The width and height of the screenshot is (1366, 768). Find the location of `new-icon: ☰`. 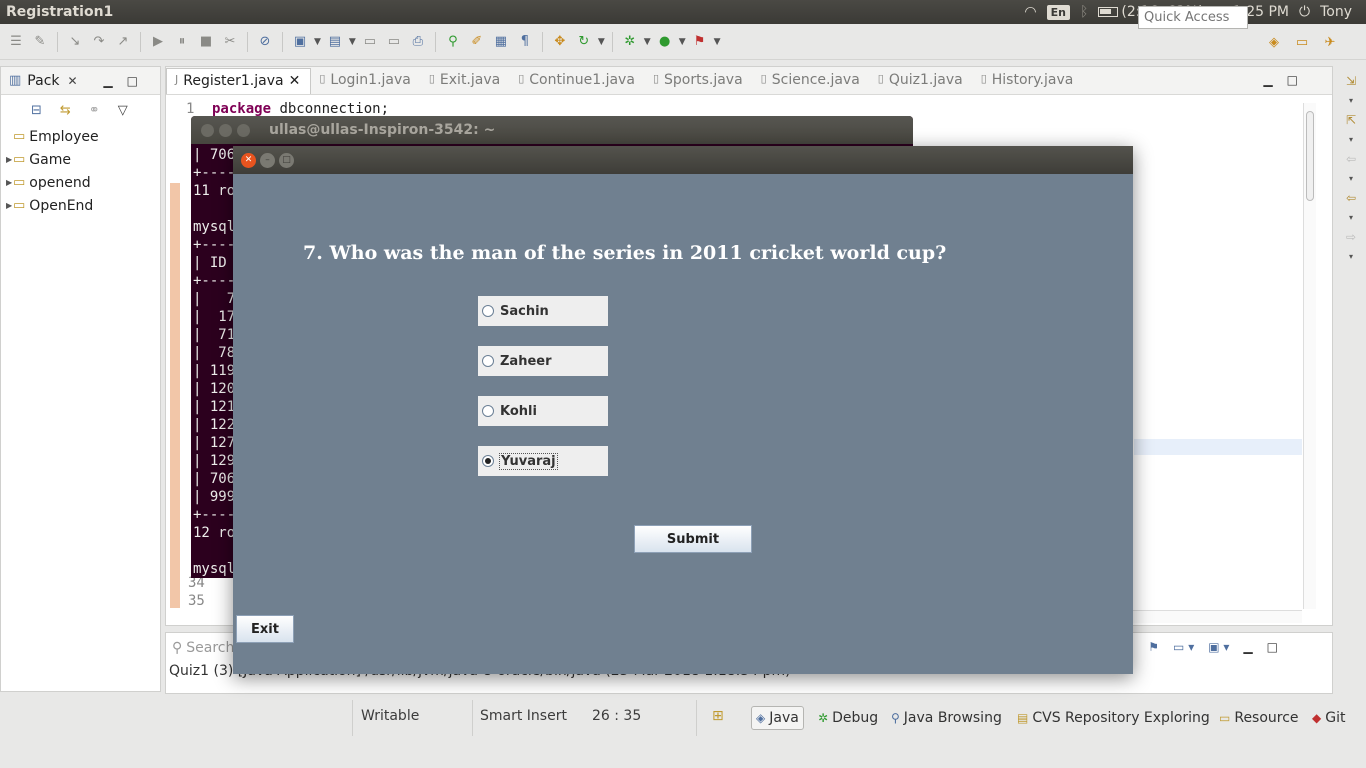

new-icon: ☰ is located at coordinates (16, 42).